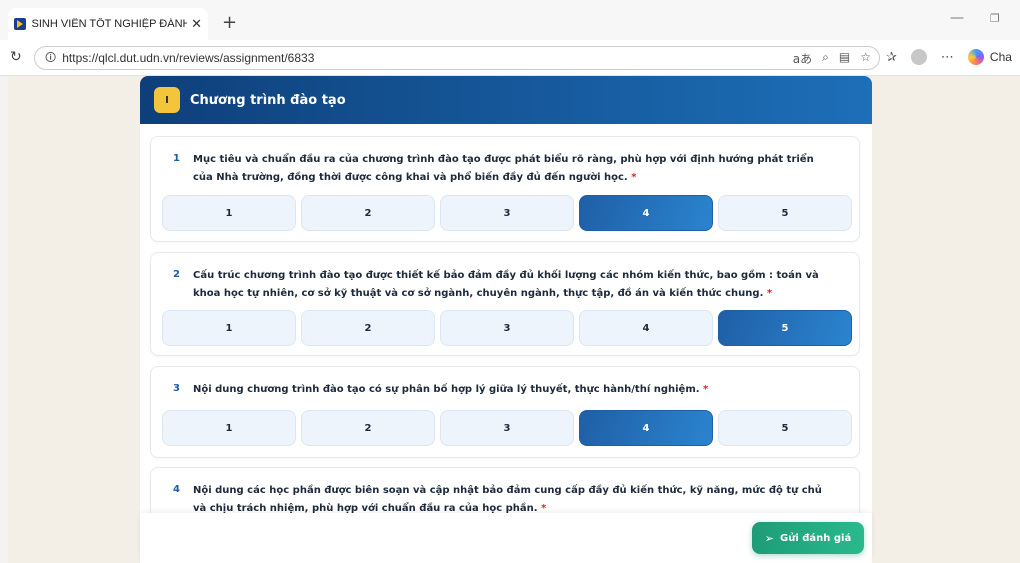  Describe the element at coordinates (918, 57) in the screenshot. I see `profile-avatar` at that location.